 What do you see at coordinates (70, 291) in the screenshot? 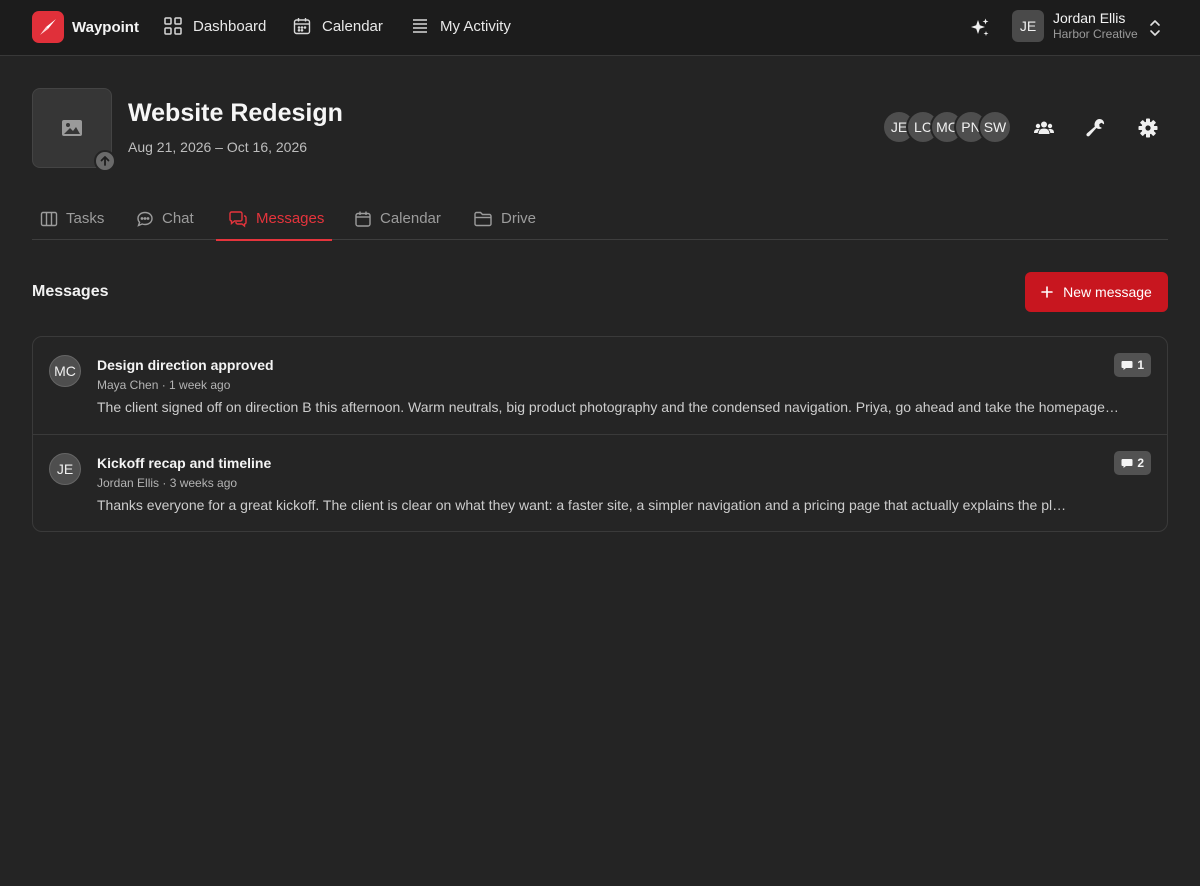
I see `section-title: Messages` at bounding box center [70, 291].